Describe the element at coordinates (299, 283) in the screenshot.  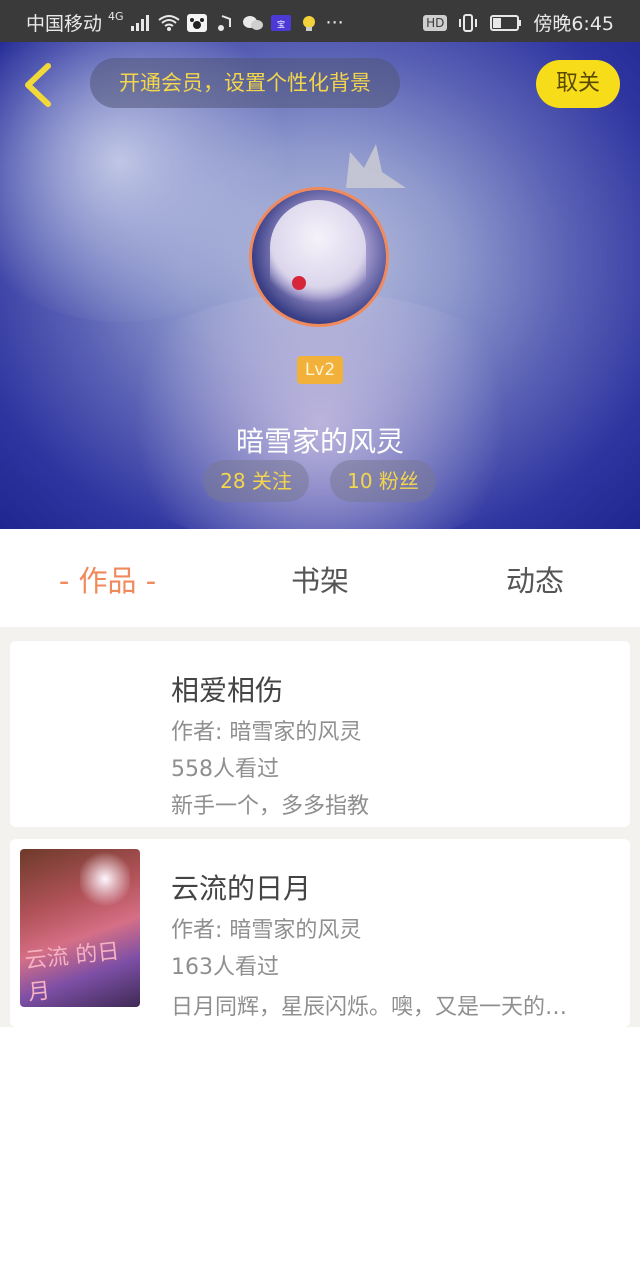
I see `avatar-rose` at that location.